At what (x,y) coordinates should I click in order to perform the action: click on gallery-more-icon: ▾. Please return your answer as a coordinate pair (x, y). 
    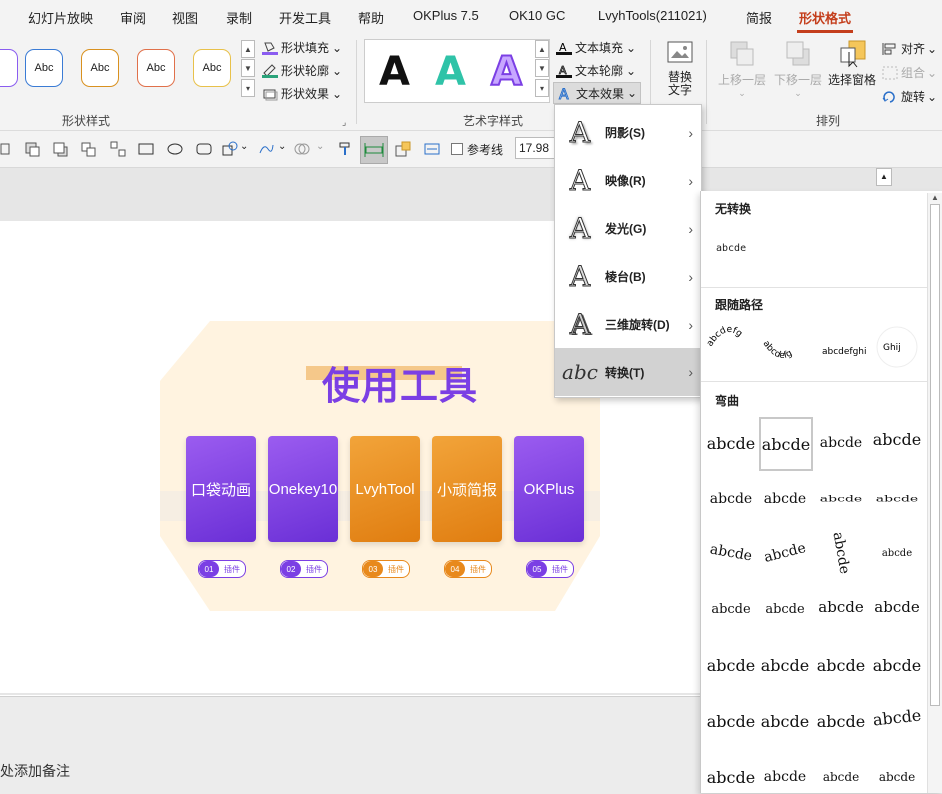
    Looking at the image, I should click on (248, 88).